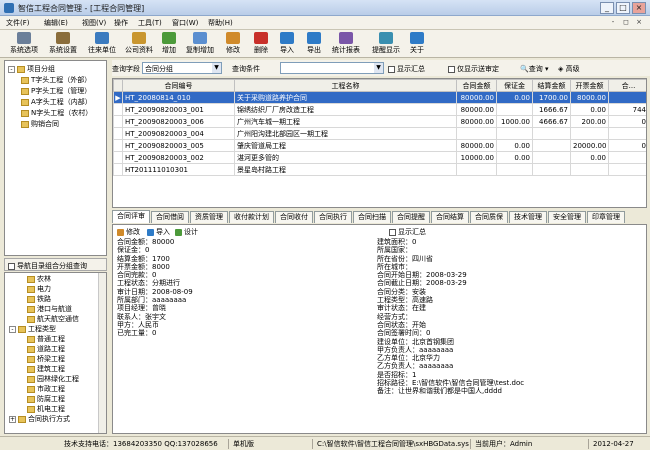  I want to click on tab-qualification: 资质管理, so click(209, 217).